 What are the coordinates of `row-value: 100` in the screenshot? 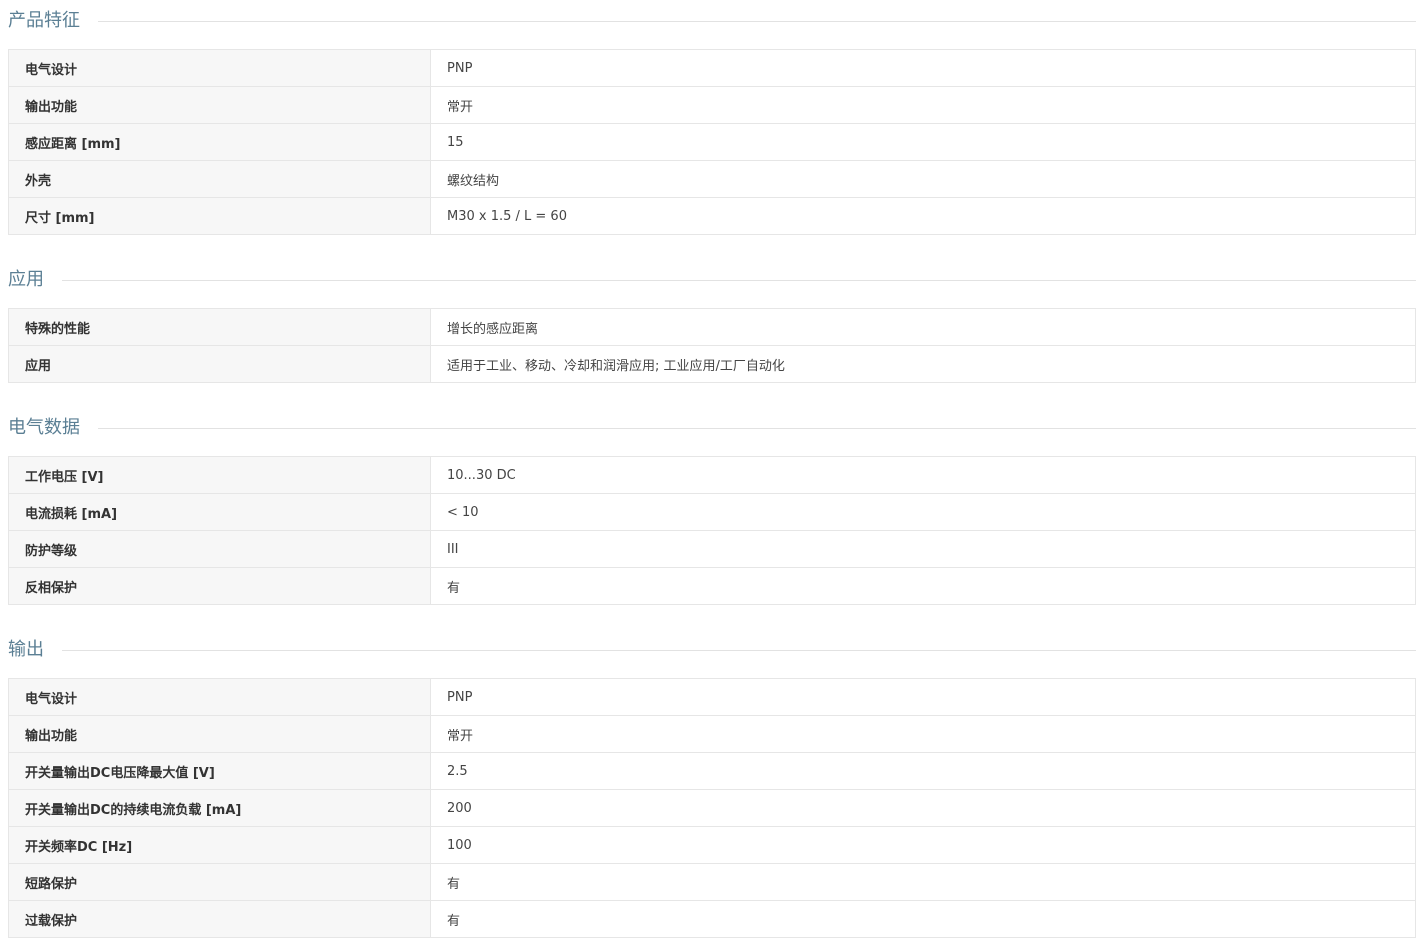 It's located at (923, 845).